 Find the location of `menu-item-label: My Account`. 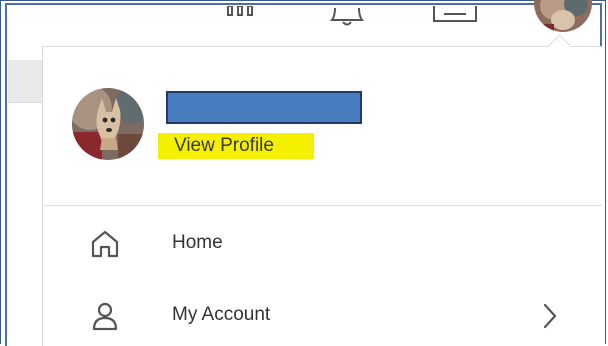

menu-item-label: My Account is located at coordinates (221, 314).